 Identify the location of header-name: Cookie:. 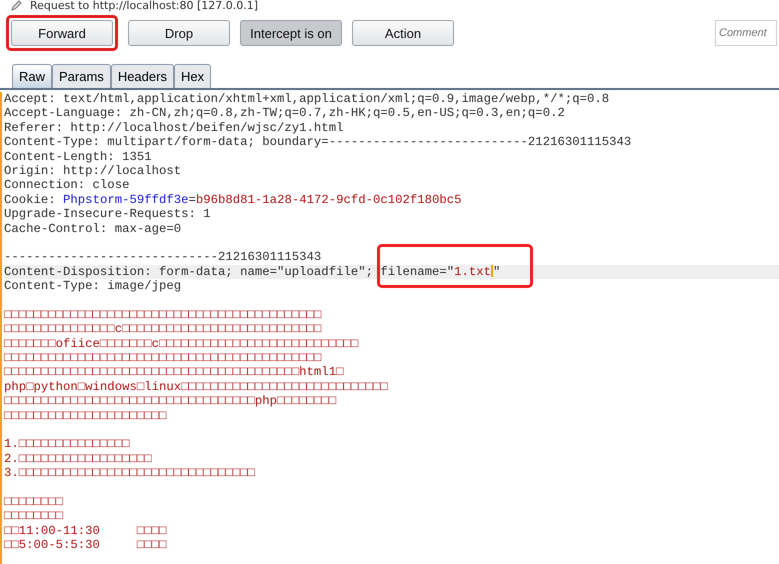
(30, 199).